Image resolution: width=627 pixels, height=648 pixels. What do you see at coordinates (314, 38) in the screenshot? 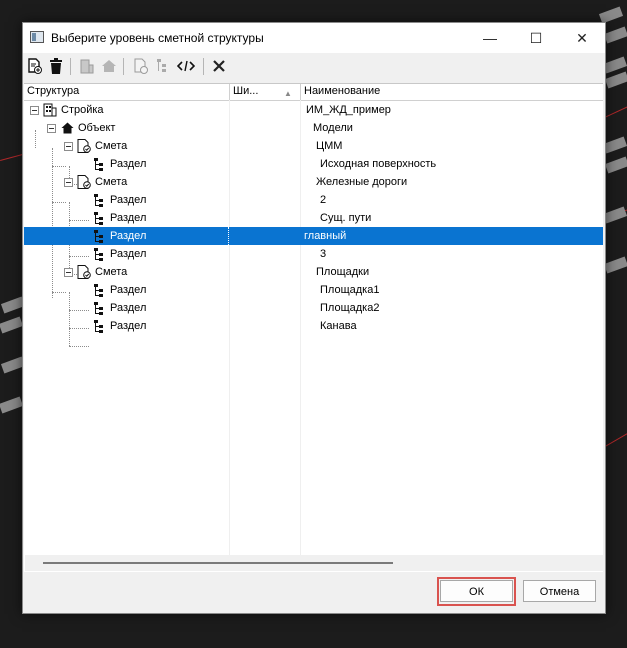
I see `title-bar: Выберите уровень сметной структуры — ☐ ✕` at bounding box center [314, 38].